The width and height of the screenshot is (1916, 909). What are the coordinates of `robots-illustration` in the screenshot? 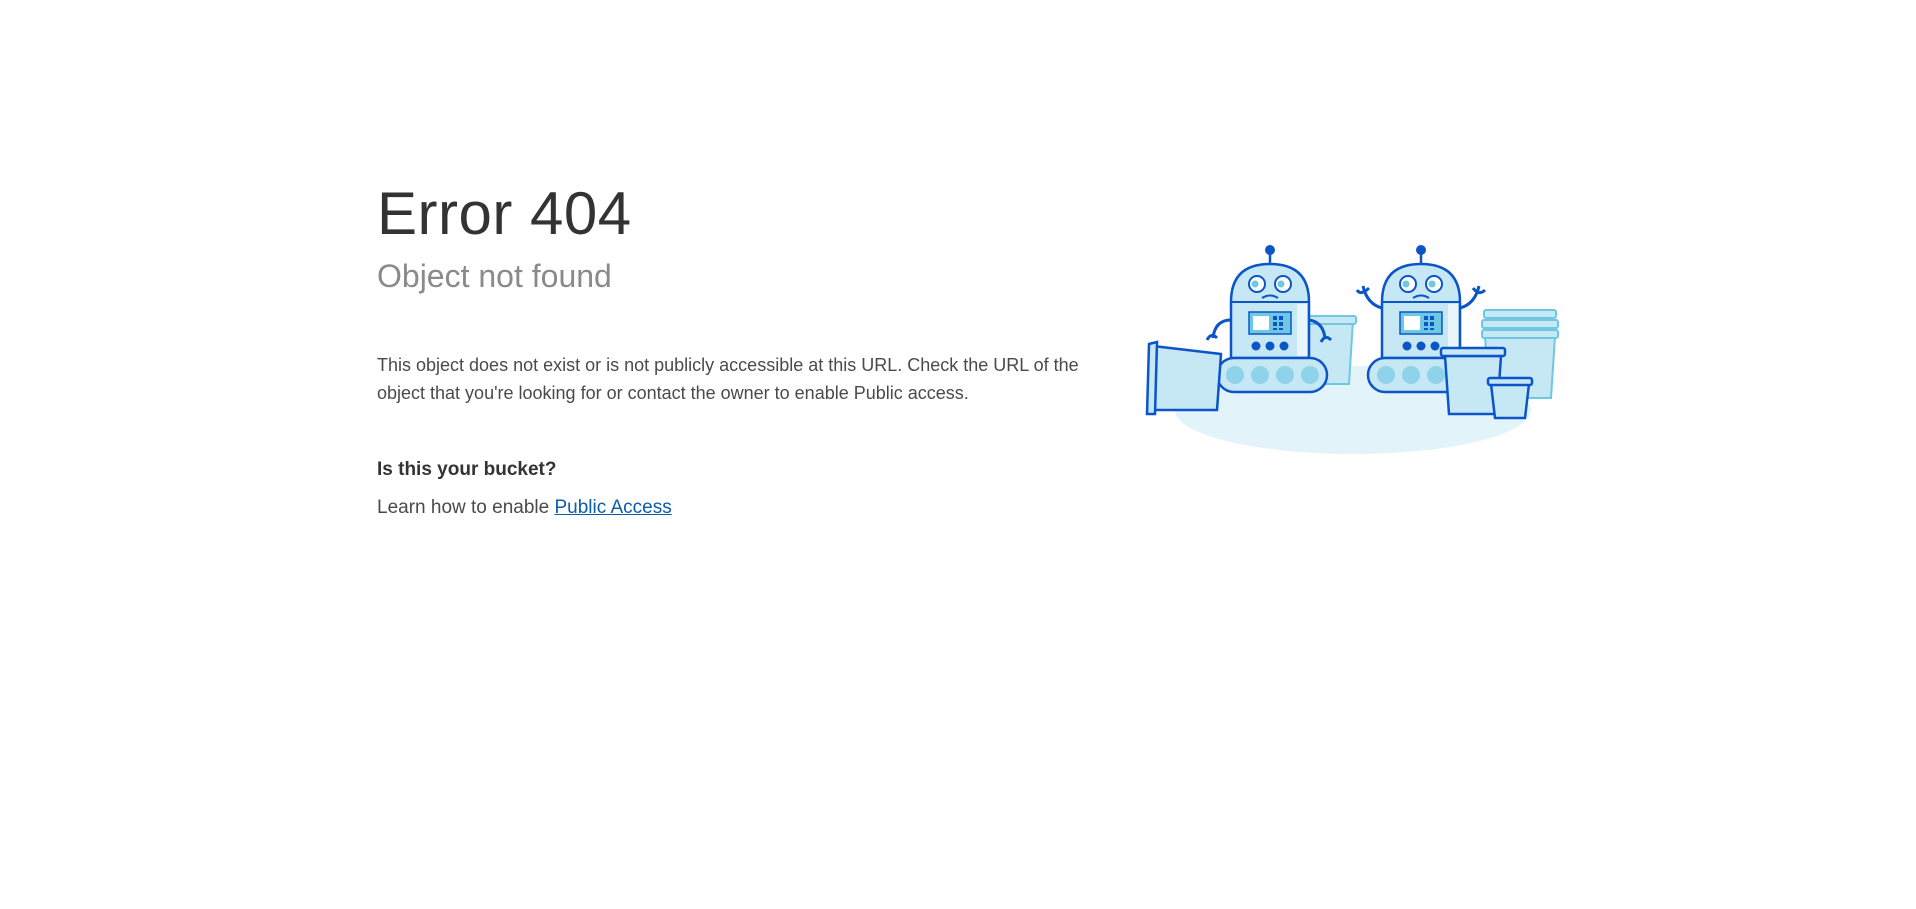 It's located at (1357, 351).